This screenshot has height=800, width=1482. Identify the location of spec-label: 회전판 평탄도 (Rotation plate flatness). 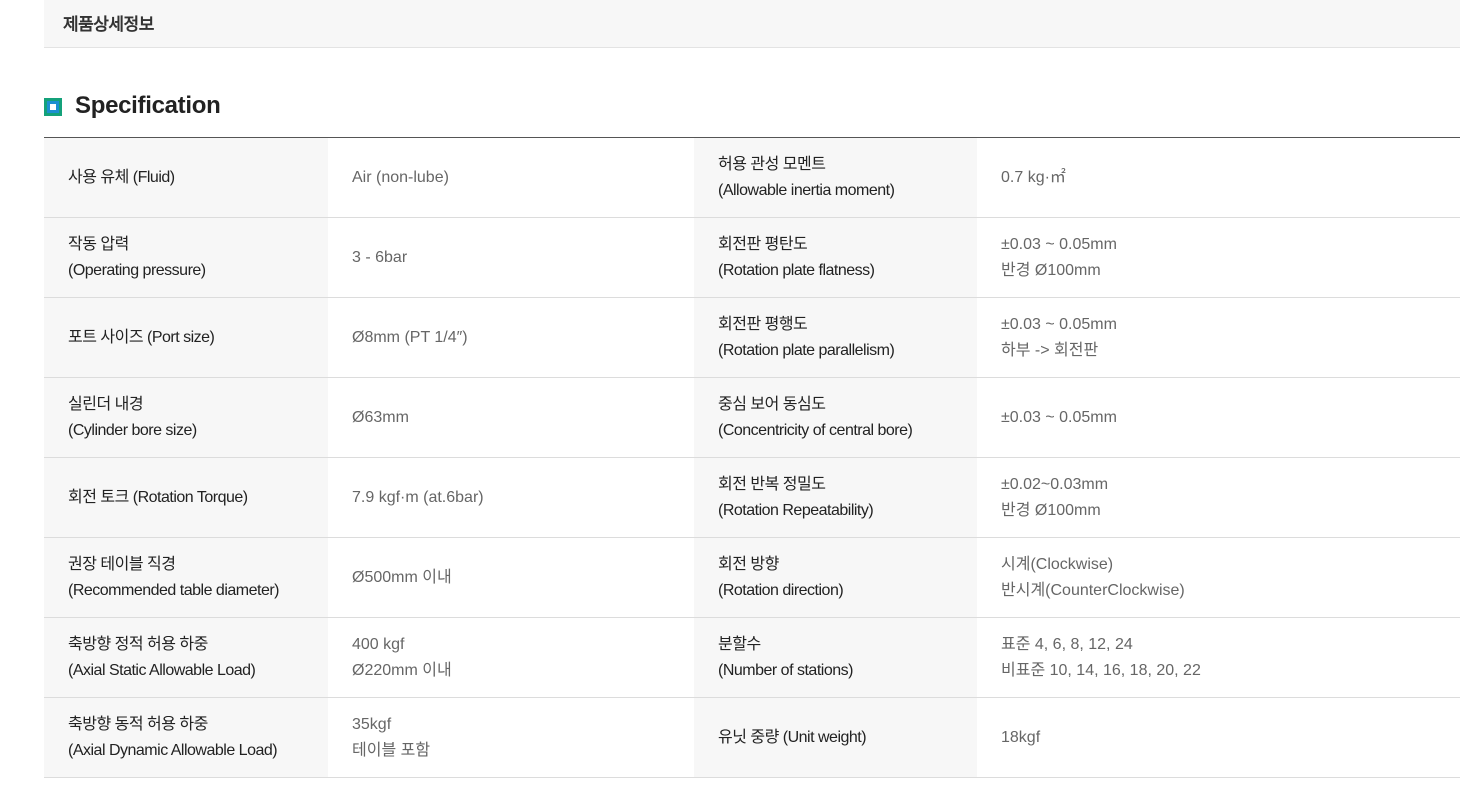
(835, 257).